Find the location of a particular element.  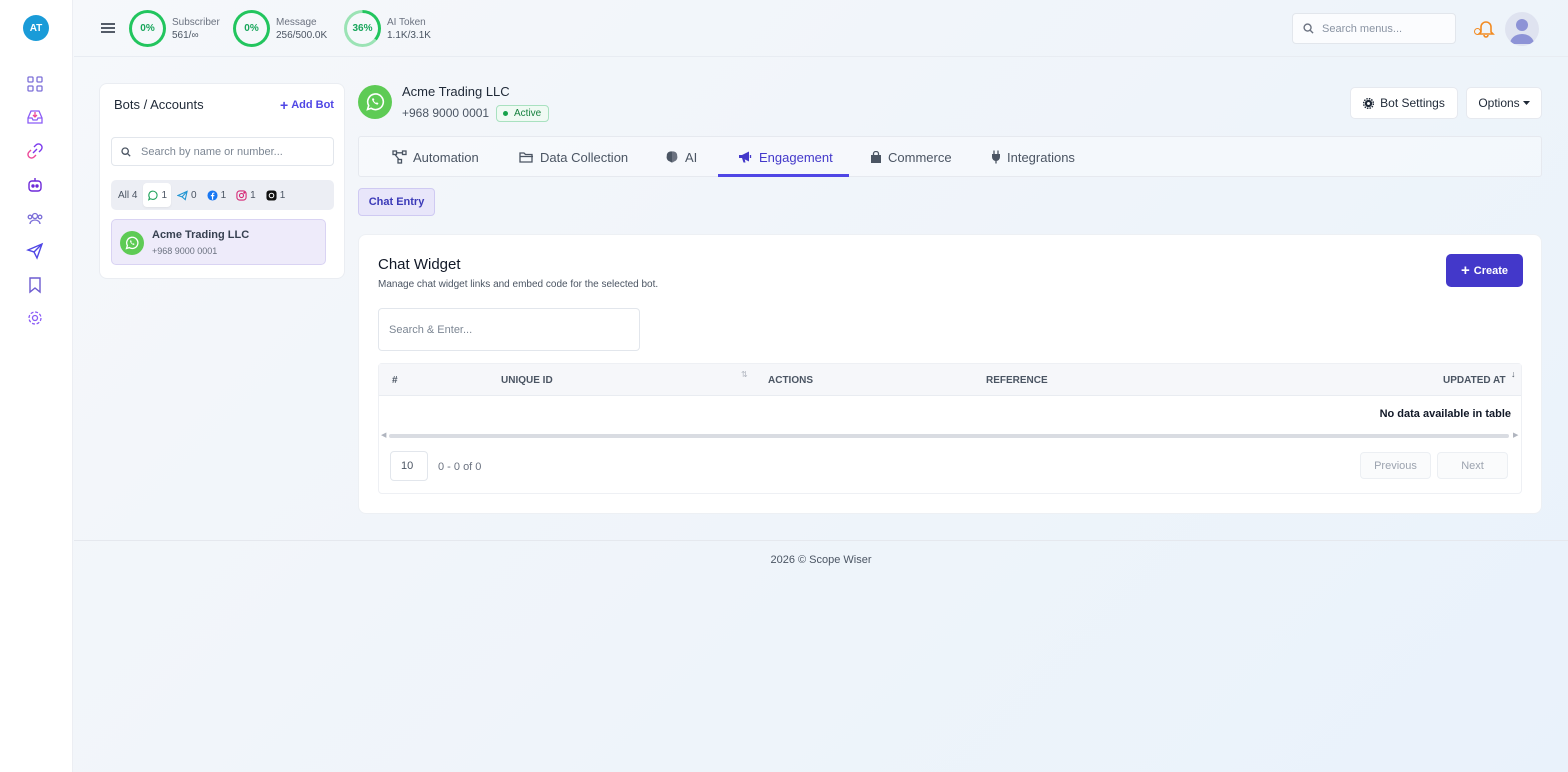

stat-ai-token: 36% AI Token 1.1K/3.1K is located at coordinates (387, 28).